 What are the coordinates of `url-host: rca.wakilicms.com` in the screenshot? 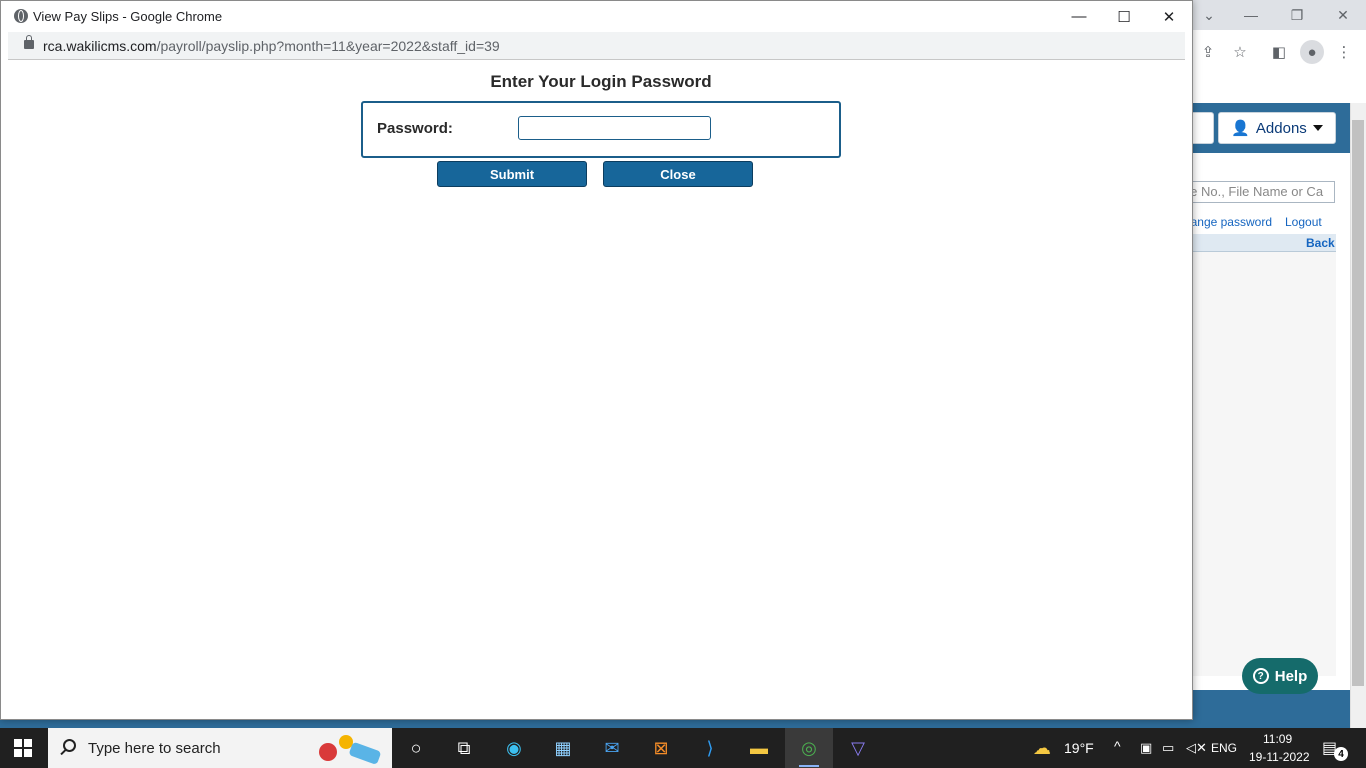 It's located at (100, 46).